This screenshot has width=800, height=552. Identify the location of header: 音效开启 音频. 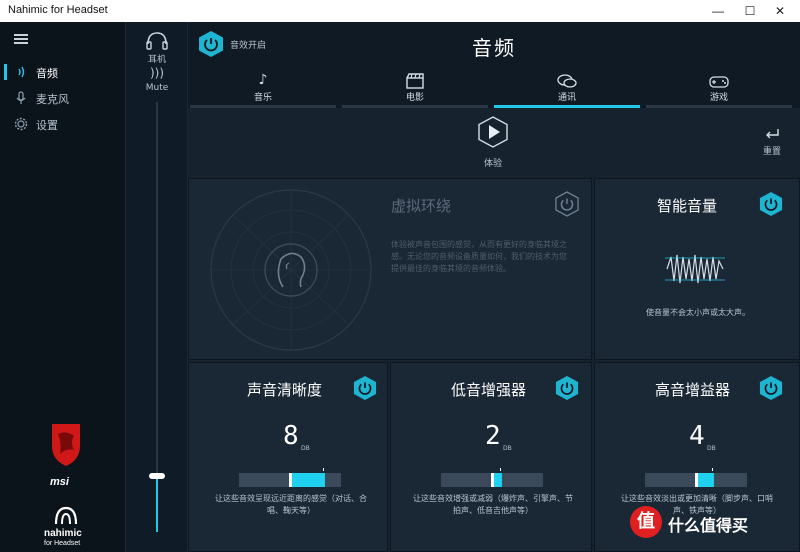
(494, 47).